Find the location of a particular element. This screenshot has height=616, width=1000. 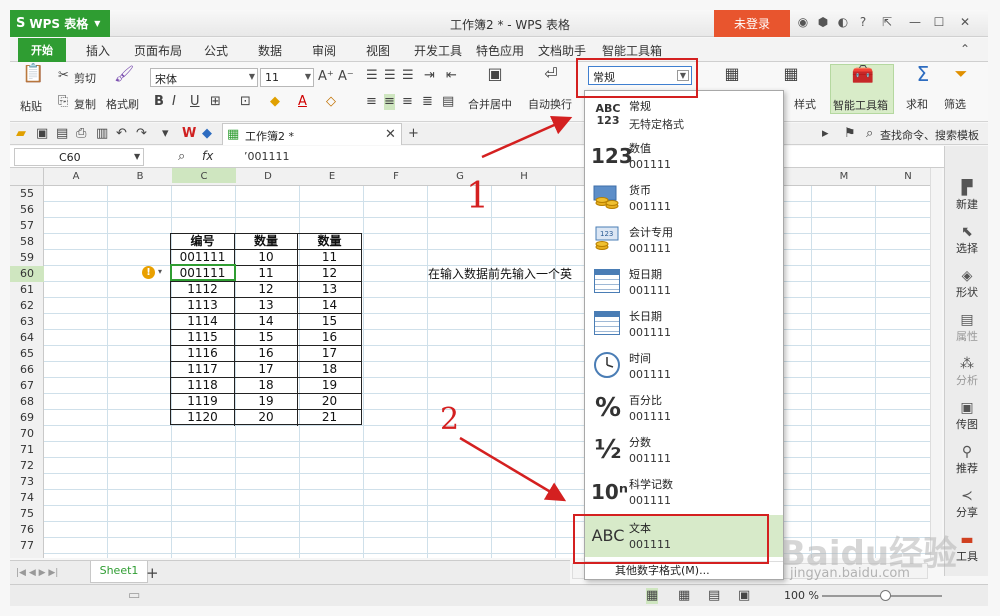

row-header: 56 is located at coordinates (27, 210).